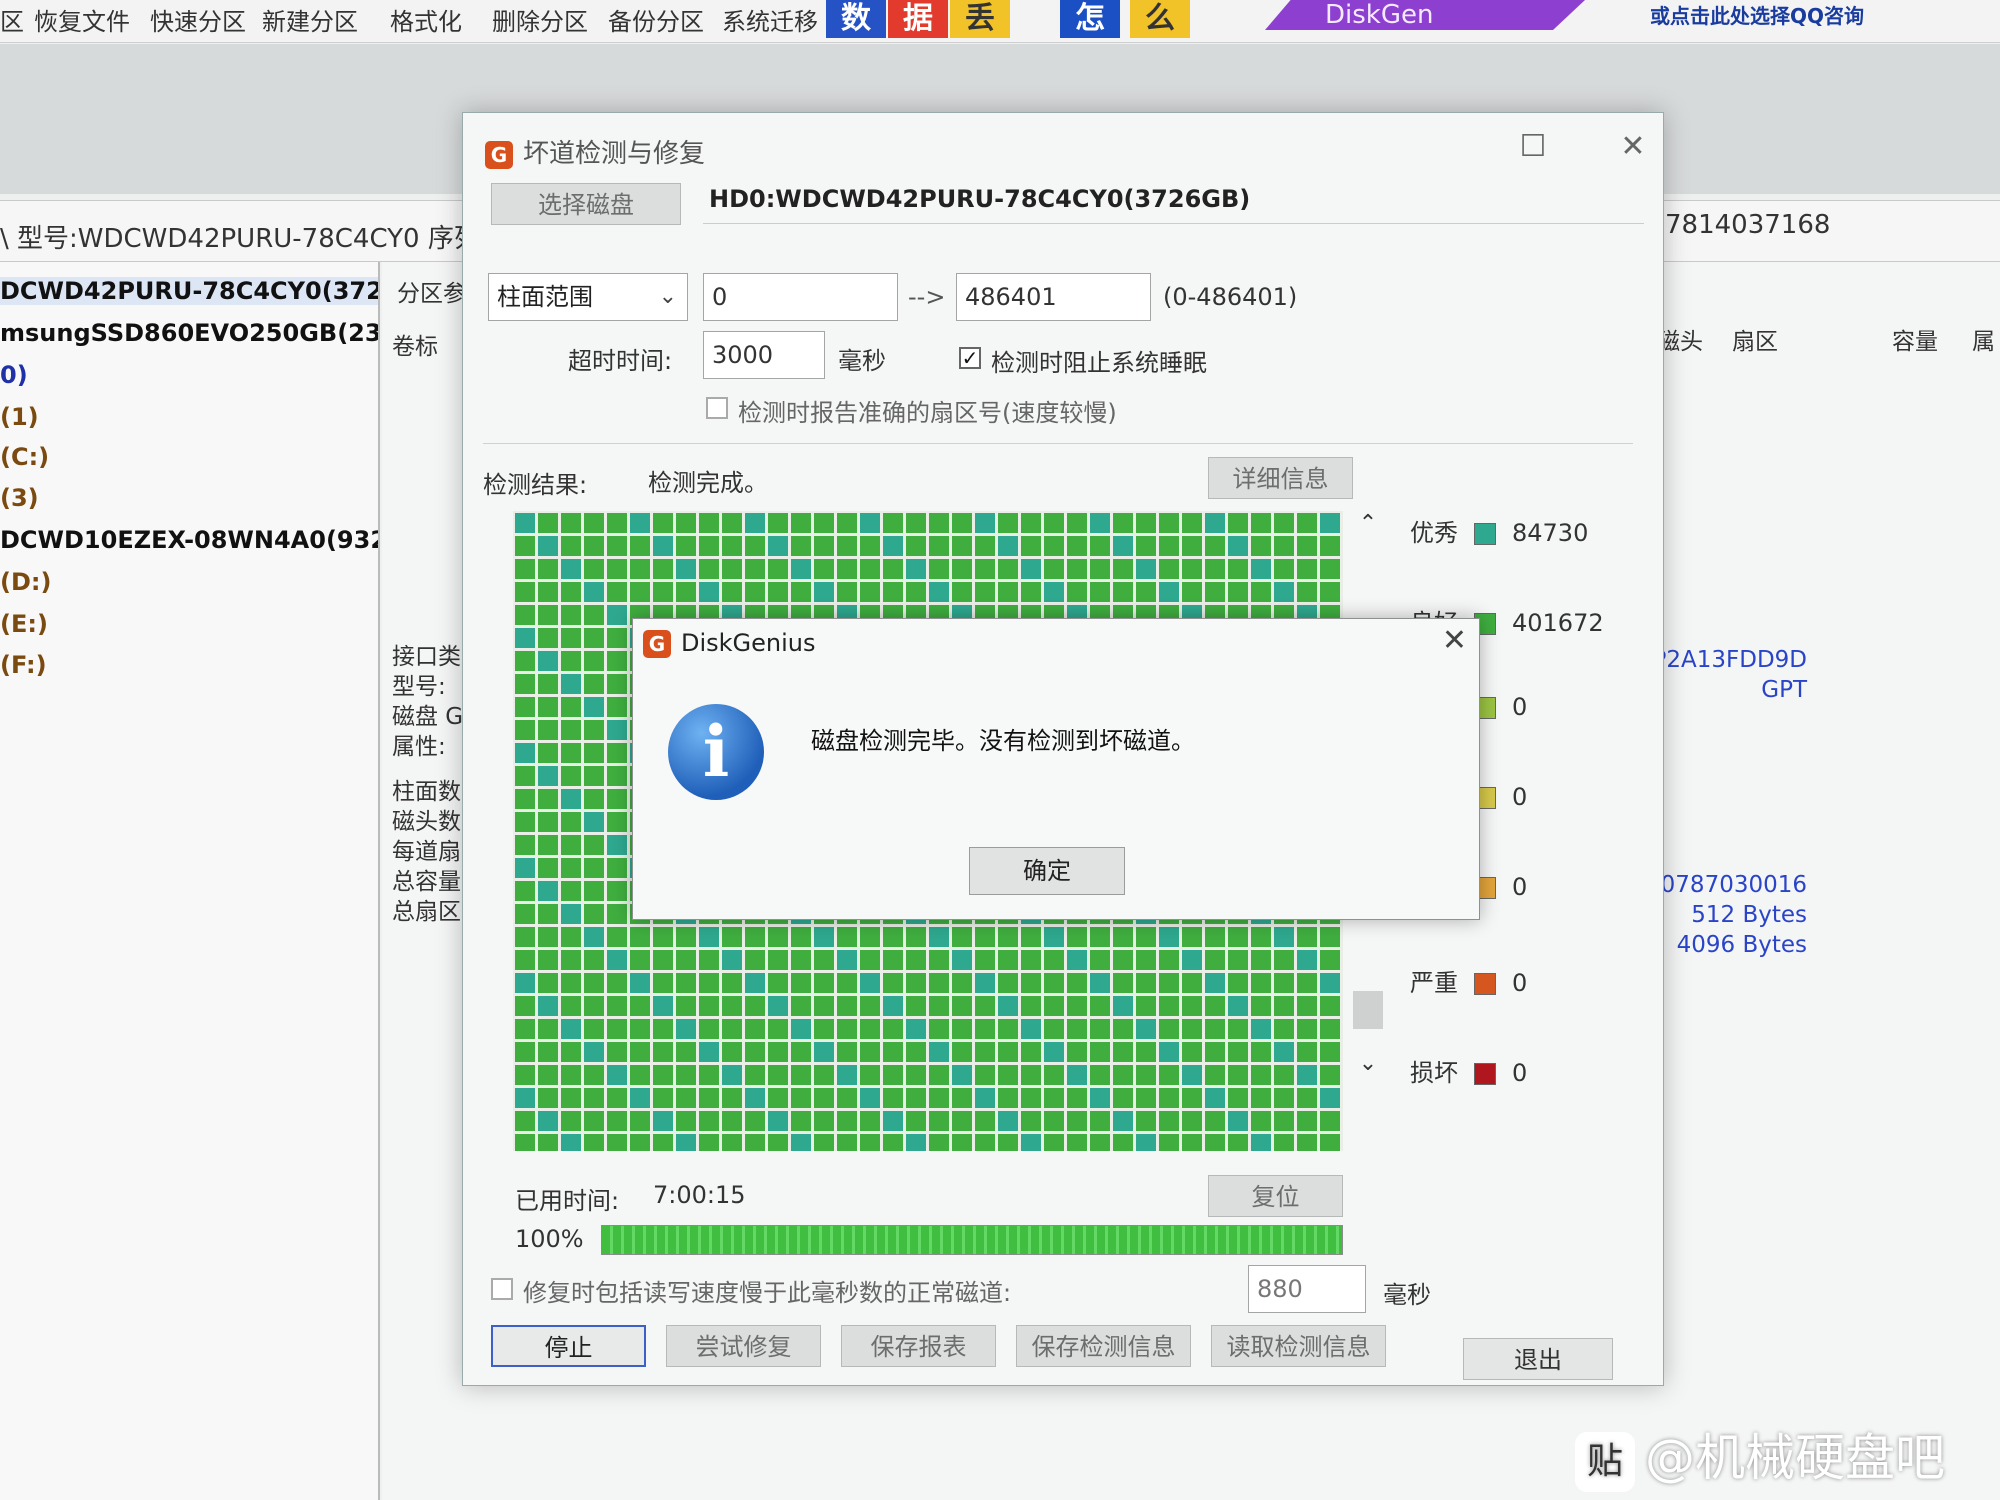  Describe the element at coordinates (1795, 1458) in the screenshot. I see `watermark-text: @机械硬盘吧` at that location.